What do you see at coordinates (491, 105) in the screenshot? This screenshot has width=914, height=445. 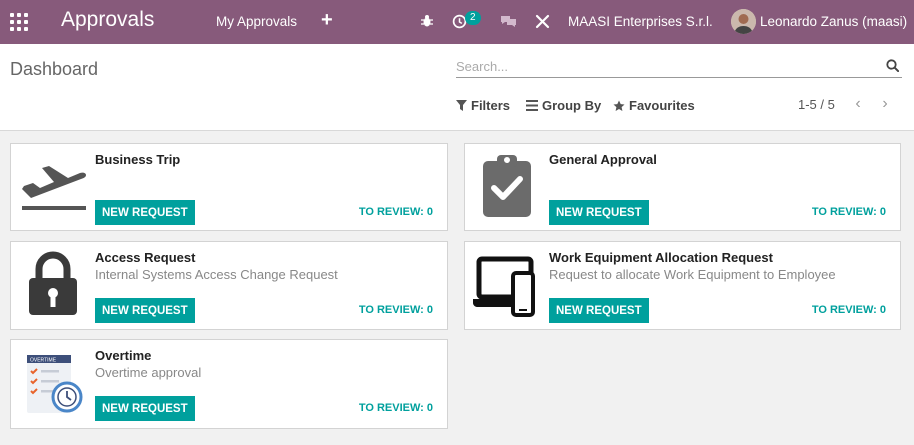 I see `filters-label: Filters` at bounding box center [491, 105].